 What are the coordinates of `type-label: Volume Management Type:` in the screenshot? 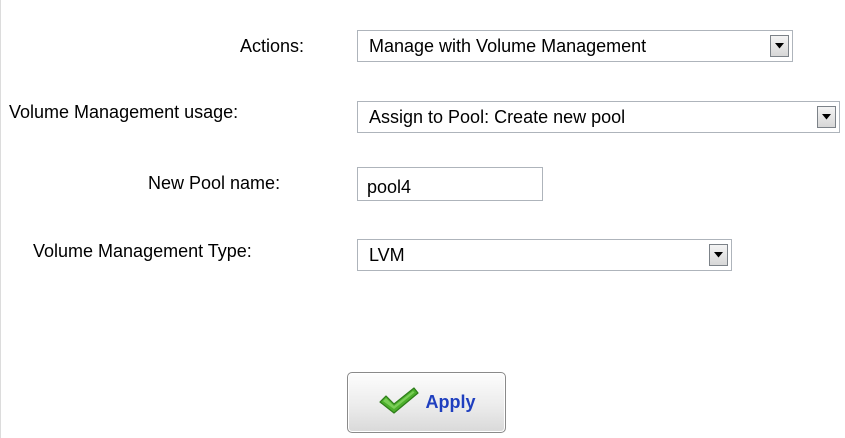 It's located at (142, 251).